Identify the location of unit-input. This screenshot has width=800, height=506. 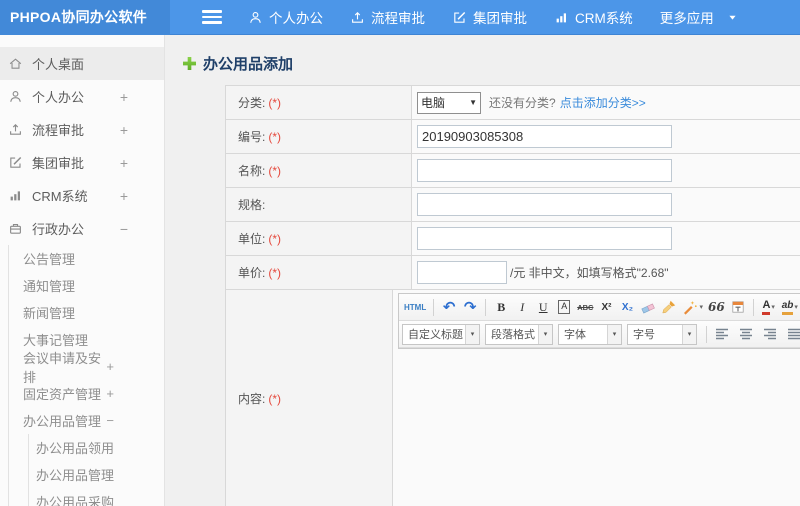
(544, 238).